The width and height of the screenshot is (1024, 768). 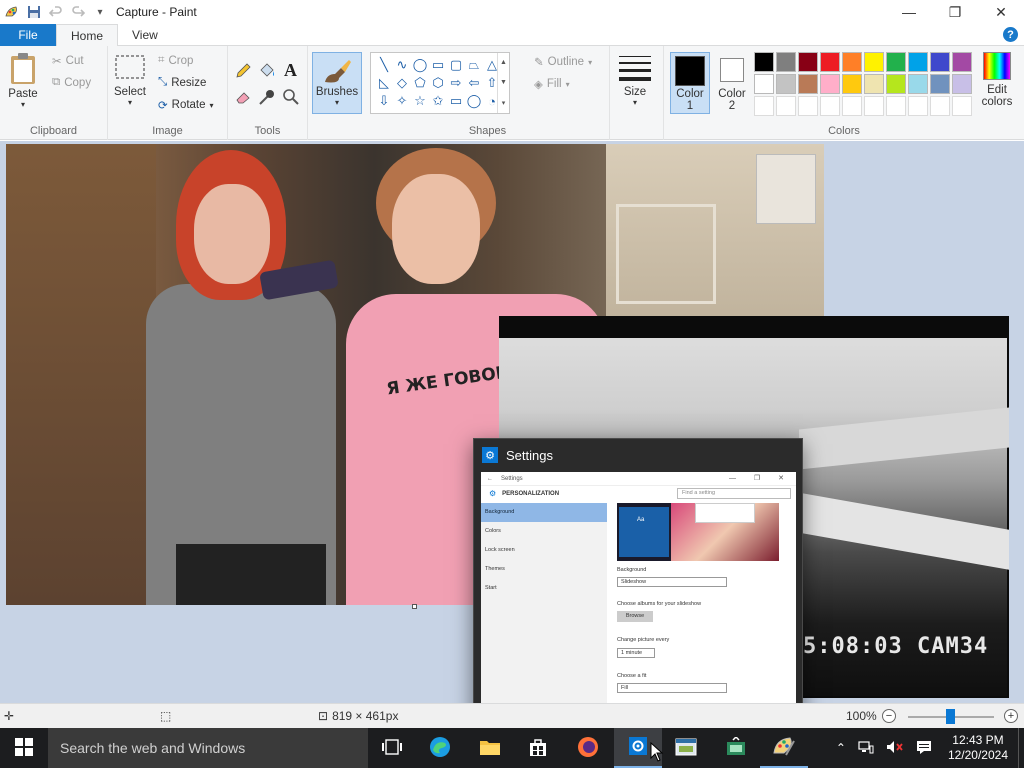 What do you see at coordinates (182, 82) in the screenshot?
I see `resize-button: ⤡ Resize` at bounding box center [182, 82].